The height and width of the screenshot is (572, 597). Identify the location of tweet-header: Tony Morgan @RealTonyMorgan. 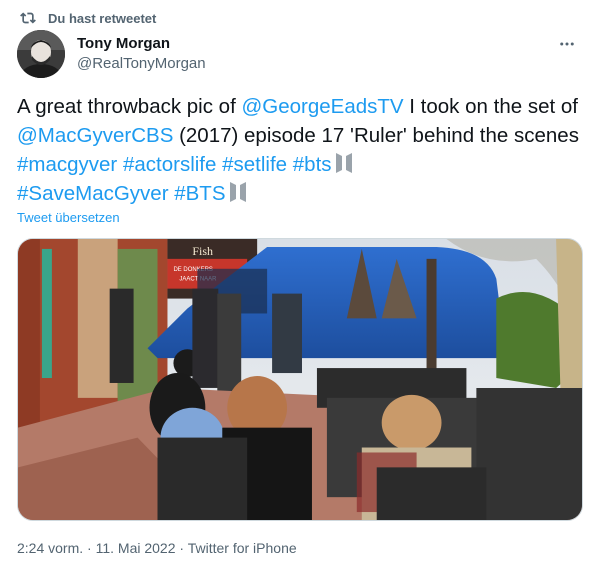
(299, 55).